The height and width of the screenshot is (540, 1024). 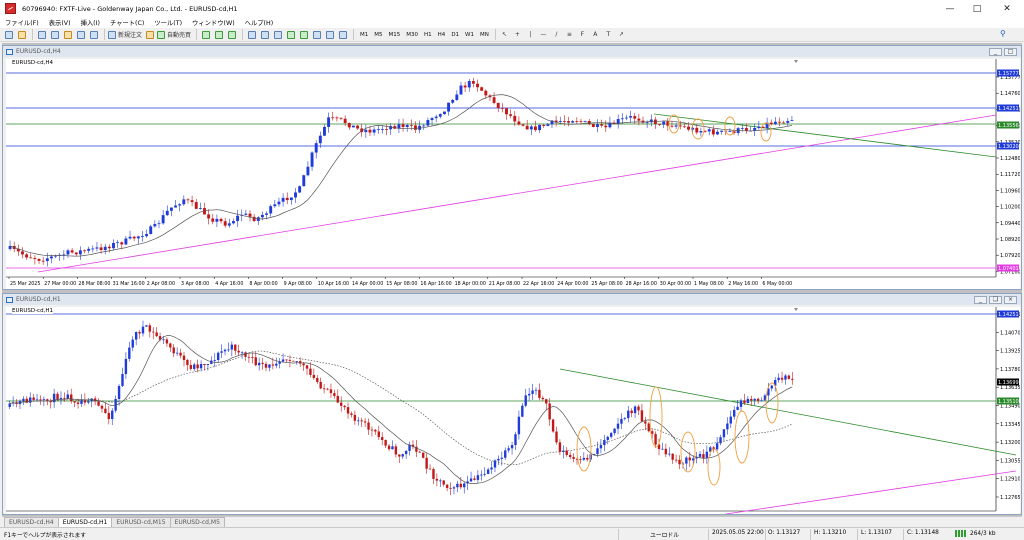 I want to click on chart-tab-h4: EURUSD-cd,H4, so click(x=31, y=522).